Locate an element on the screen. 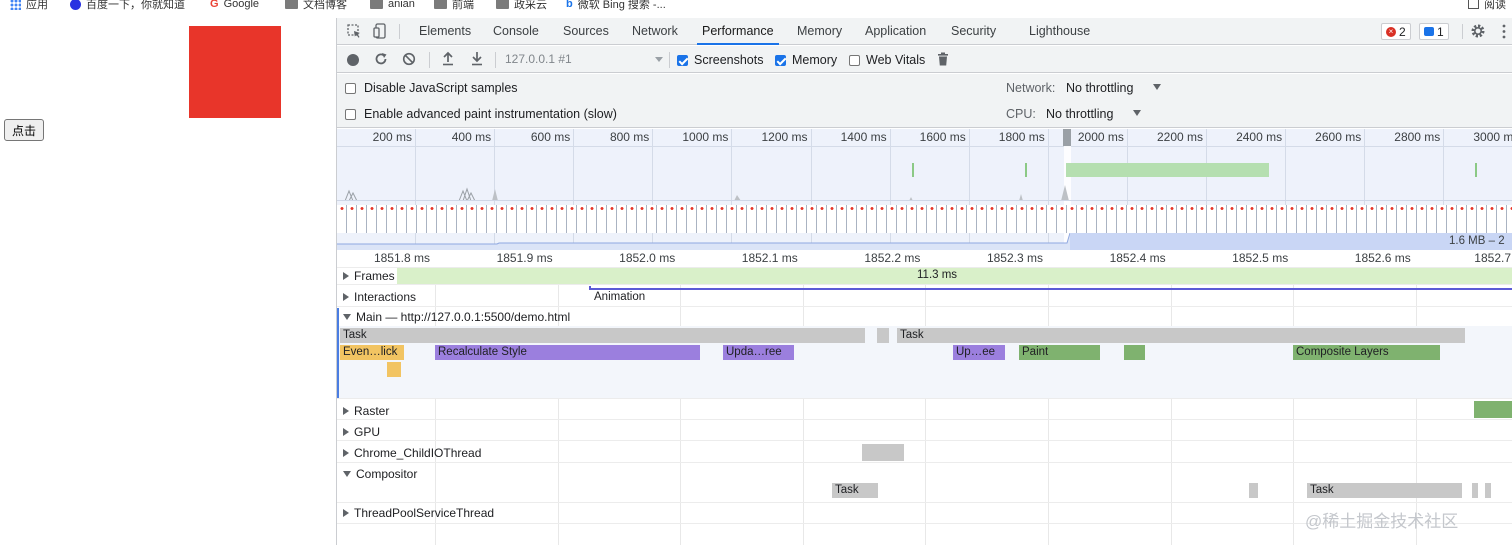  click-button: 点击 is located at coordinates (24, 130).